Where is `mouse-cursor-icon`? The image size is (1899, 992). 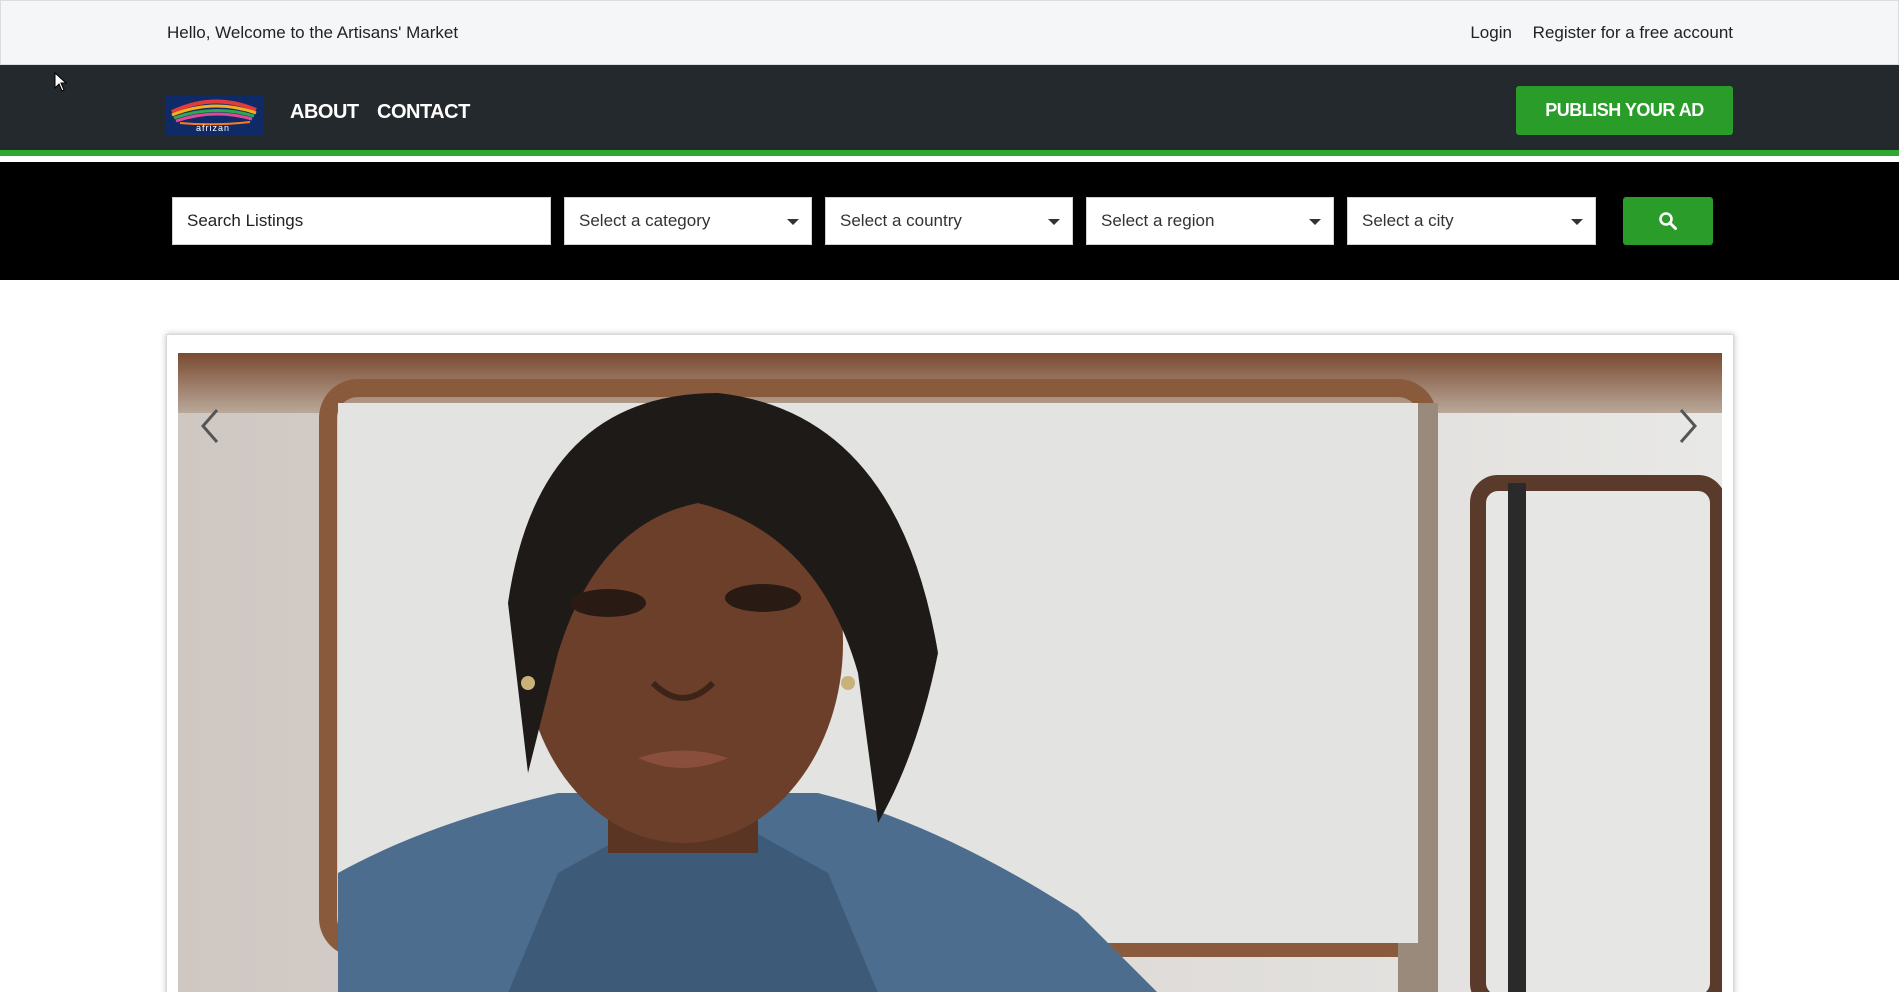
mouse-cursor-icon is located at coordinates (61, 82).